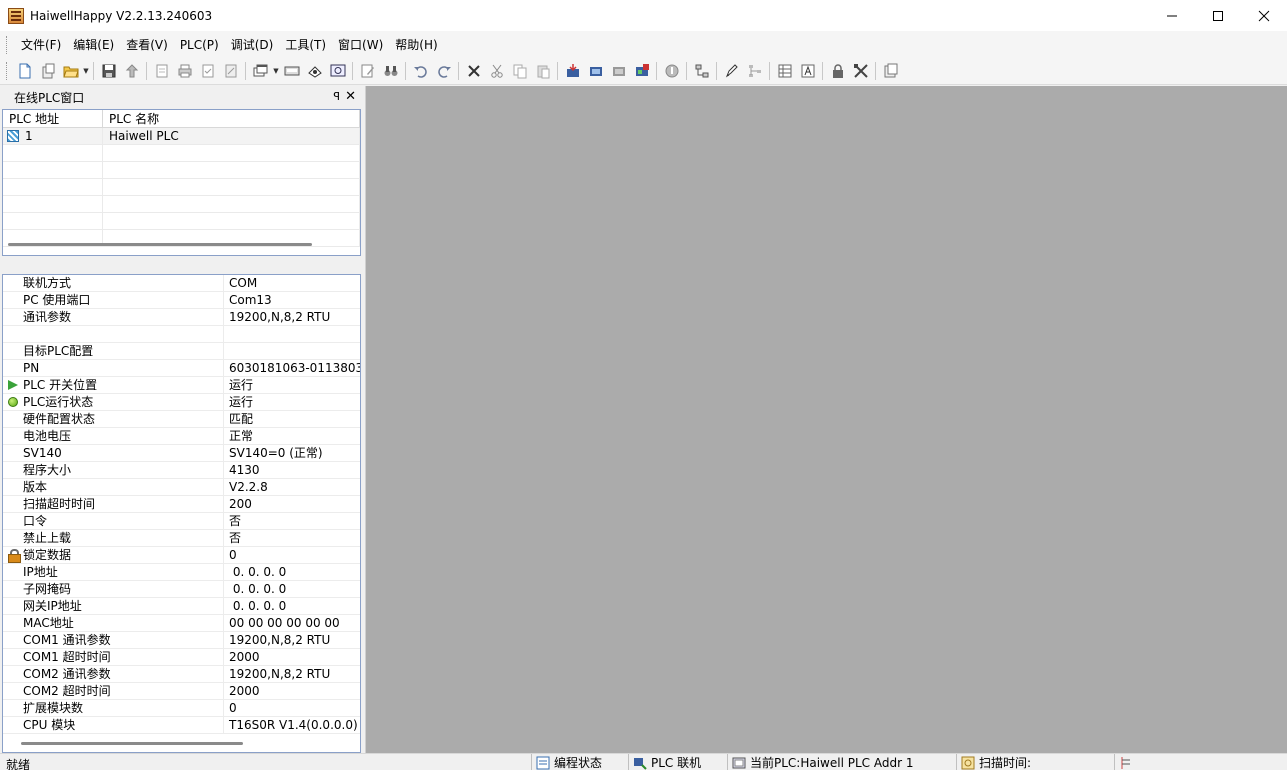 This screenshot has height=770, width=1287. What do you see at coordinates (181, 572) in the screenshot?
I see `property-row: IP地址 0. 0. 0. 0` at bounding box center [181, 572].